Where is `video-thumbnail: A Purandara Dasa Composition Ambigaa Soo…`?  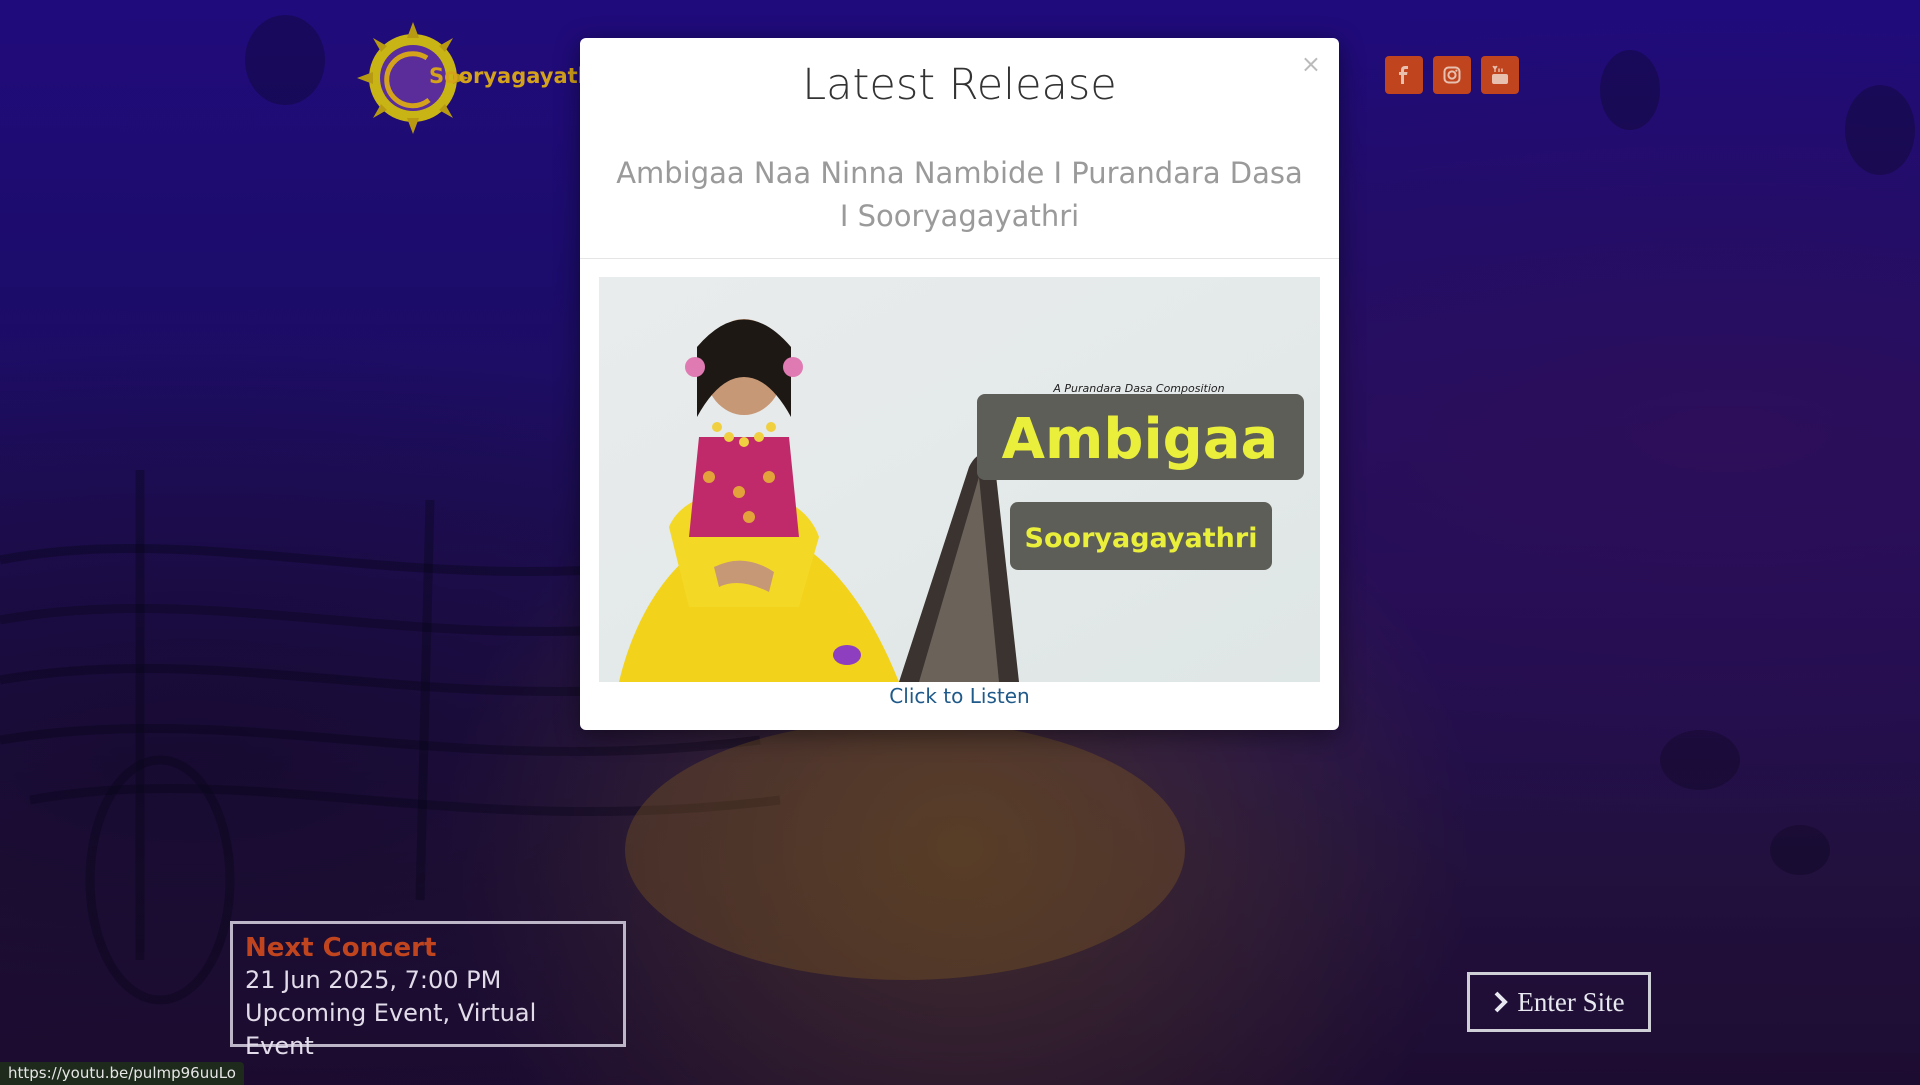 video-thumbnail: A Purandara Dasa Composition Ambigaa Soo… is located at coordinates (959, 479).